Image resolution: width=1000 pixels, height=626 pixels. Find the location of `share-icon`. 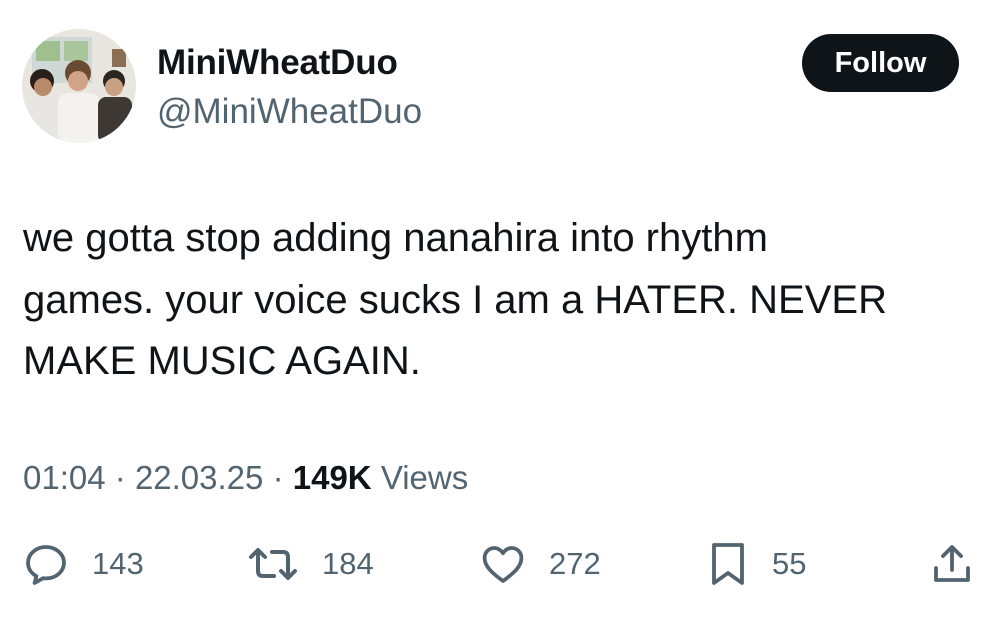

share-icon is located at coordinates (952, 564).